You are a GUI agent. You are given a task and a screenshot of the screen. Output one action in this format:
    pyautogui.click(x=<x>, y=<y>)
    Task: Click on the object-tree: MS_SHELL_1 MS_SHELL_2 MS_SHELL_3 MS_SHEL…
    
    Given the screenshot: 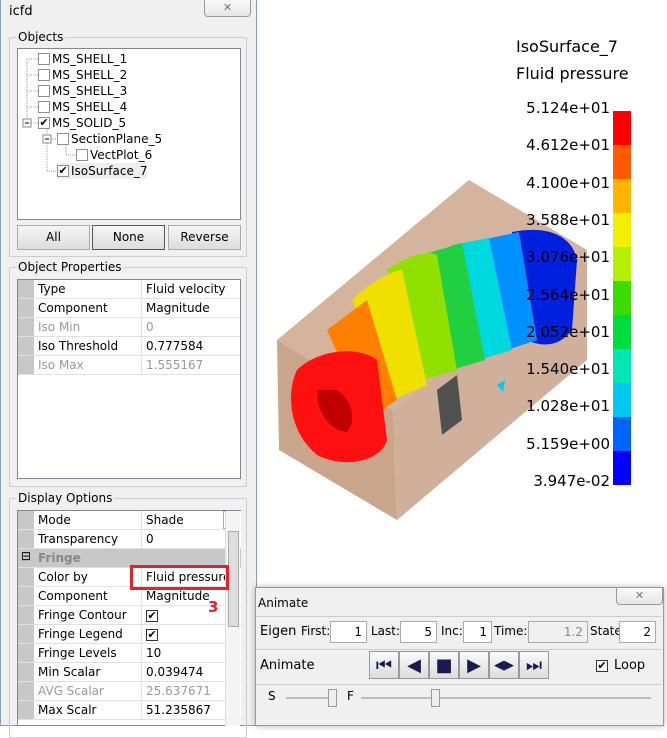 What is the action you would take?
    pyautogui.click(x=129, y=134)
    